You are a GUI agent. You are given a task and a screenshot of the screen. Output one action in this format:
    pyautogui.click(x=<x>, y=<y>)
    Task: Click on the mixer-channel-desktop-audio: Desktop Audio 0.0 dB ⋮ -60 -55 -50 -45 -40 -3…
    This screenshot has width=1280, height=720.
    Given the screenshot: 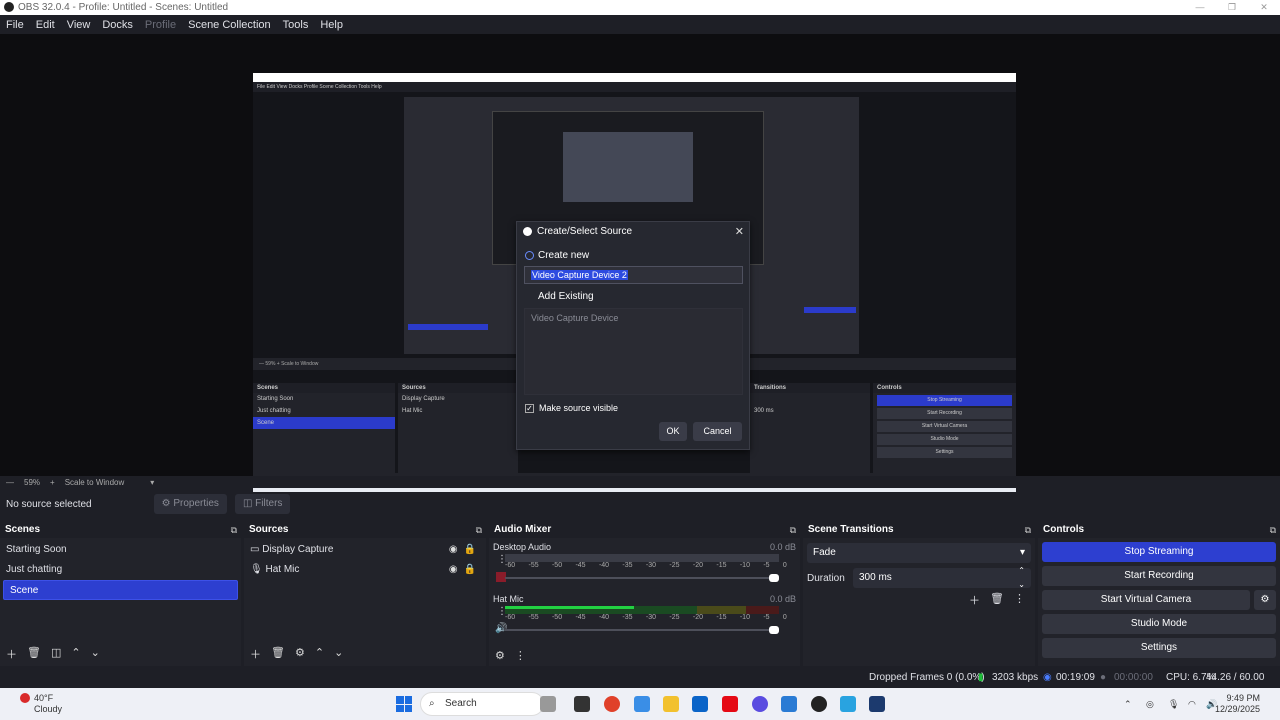 What is the action you would take?
    pyautogui.click(x=644, y=568)
    